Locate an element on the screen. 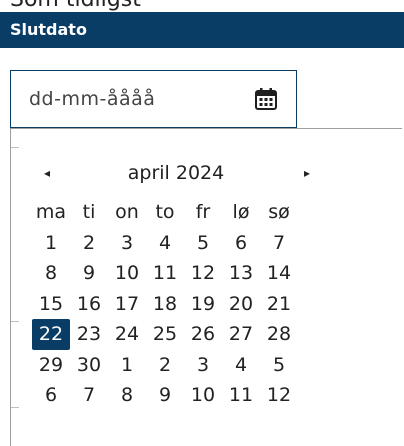 The image size is (404, 446). month-navigation: ◂ april 2024 ▸ is located at coordinates (176, 173).